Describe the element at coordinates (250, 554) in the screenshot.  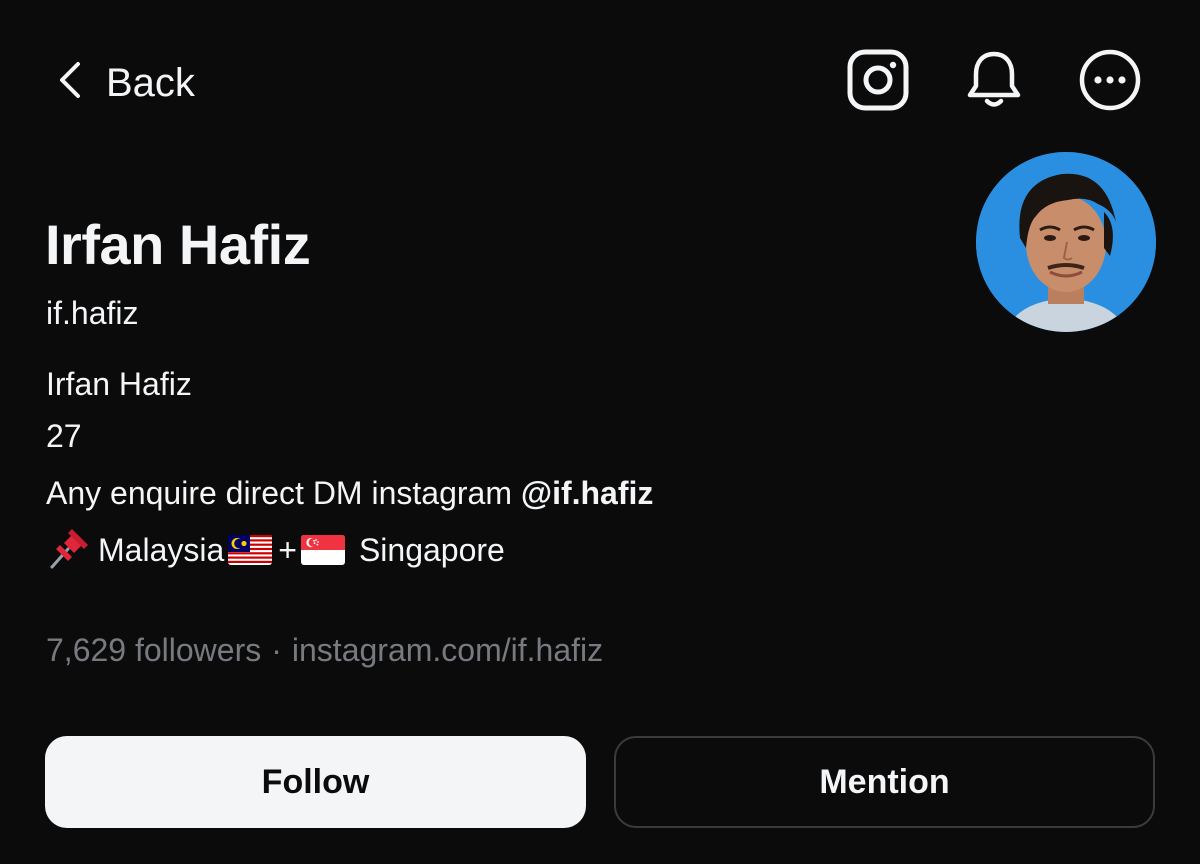
I see `malaysia-flag-icon` at that location.